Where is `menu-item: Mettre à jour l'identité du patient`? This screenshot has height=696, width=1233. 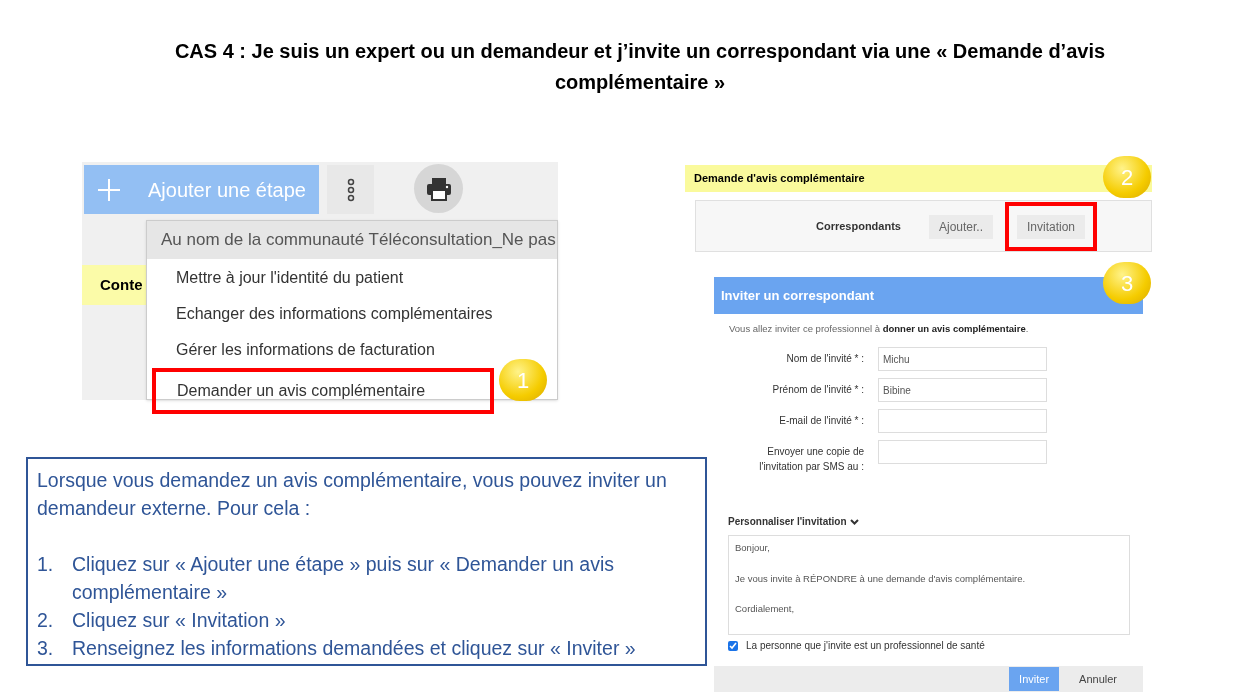
menu-item: Mettre à jour l'identité du patient is located at coordinates (352, 278).